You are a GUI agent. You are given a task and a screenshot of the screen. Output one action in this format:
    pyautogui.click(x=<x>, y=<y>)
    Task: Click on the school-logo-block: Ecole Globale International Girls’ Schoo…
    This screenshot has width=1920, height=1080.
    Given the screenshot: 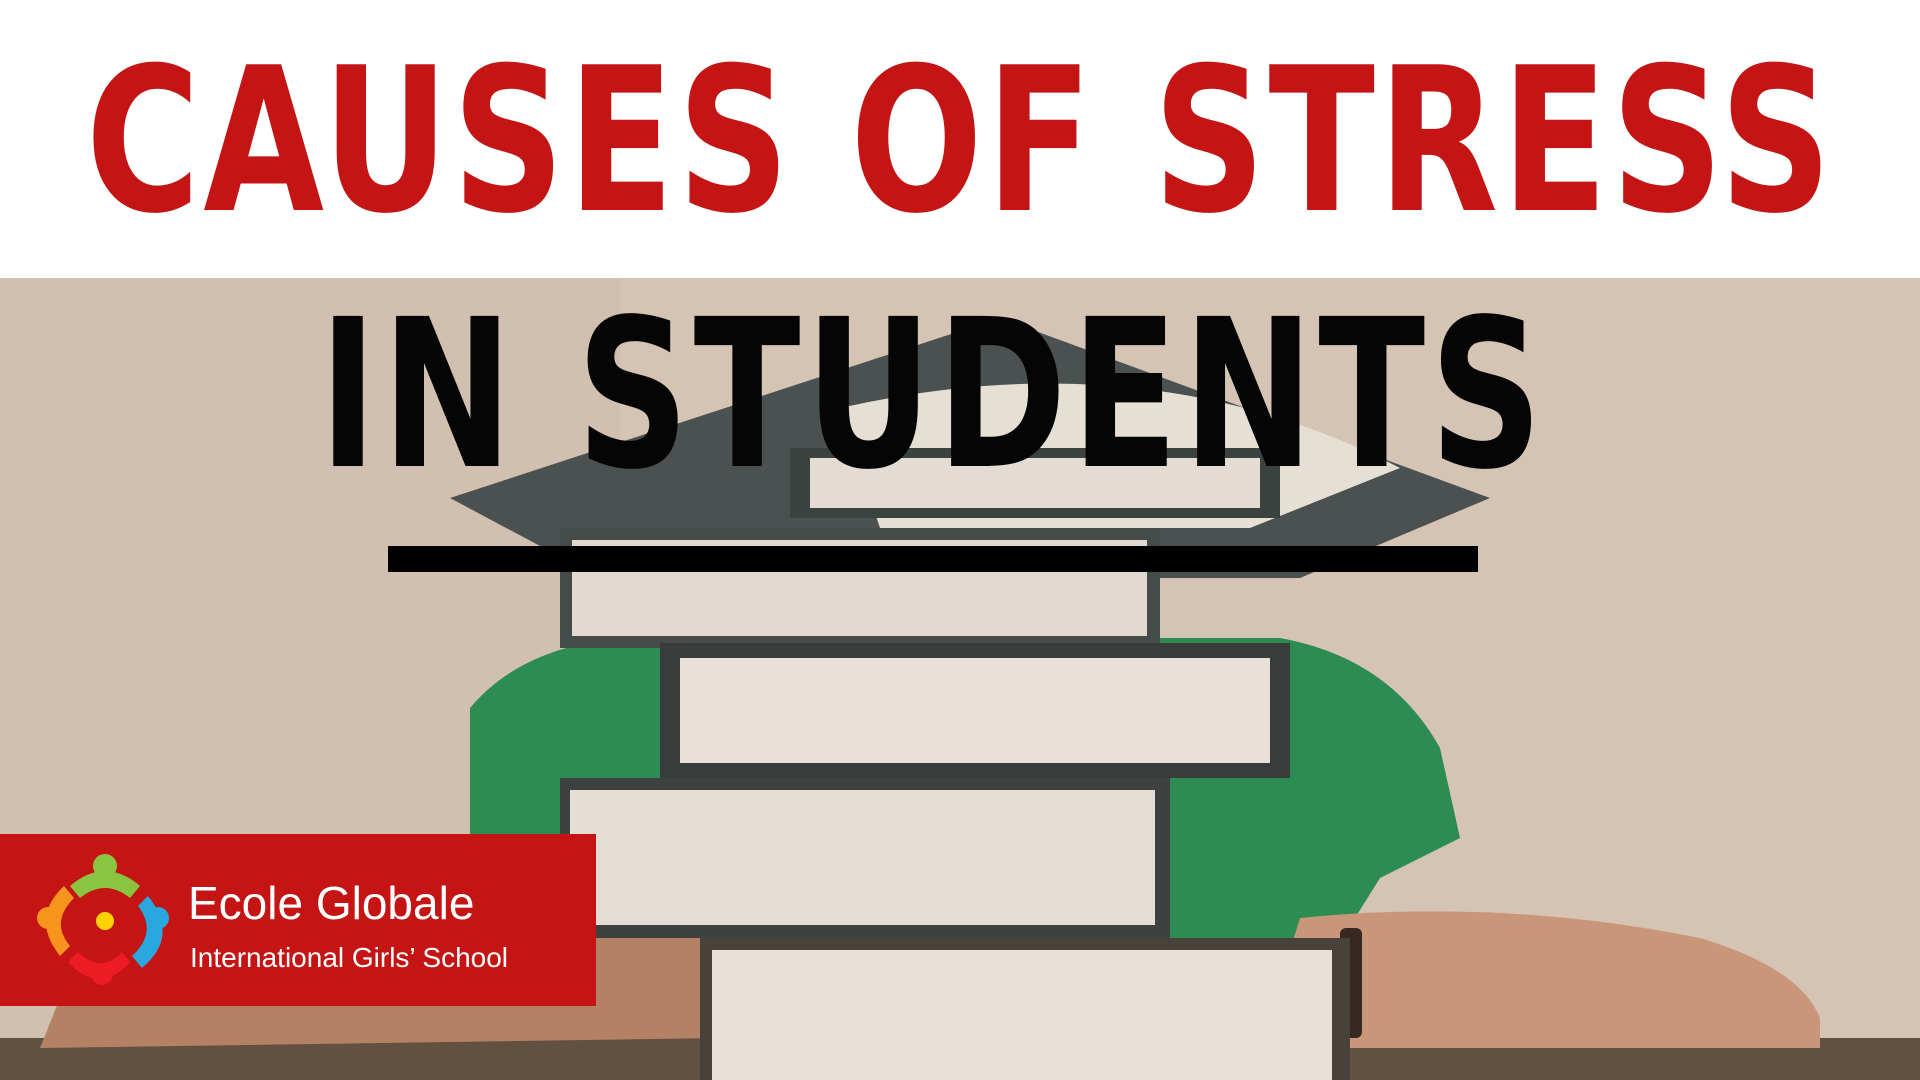 What is the action you would take?
    pyautogui.click(x=298, y=920)
    